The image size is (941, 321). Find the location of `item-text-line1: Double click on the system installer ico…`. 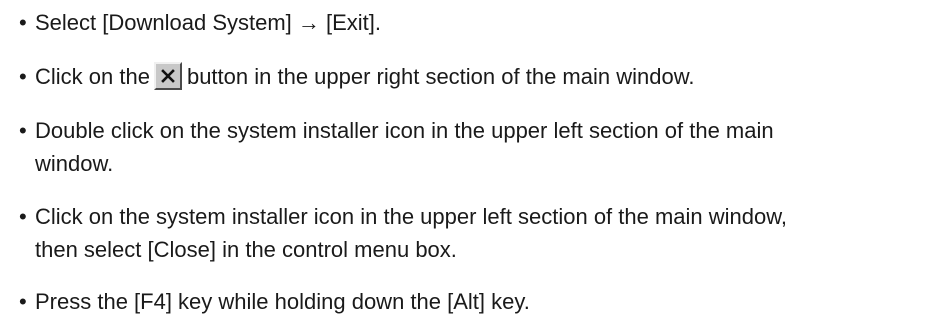

item-text-line1: Double click on the system installer ico… is located at coordinates (404, 130).